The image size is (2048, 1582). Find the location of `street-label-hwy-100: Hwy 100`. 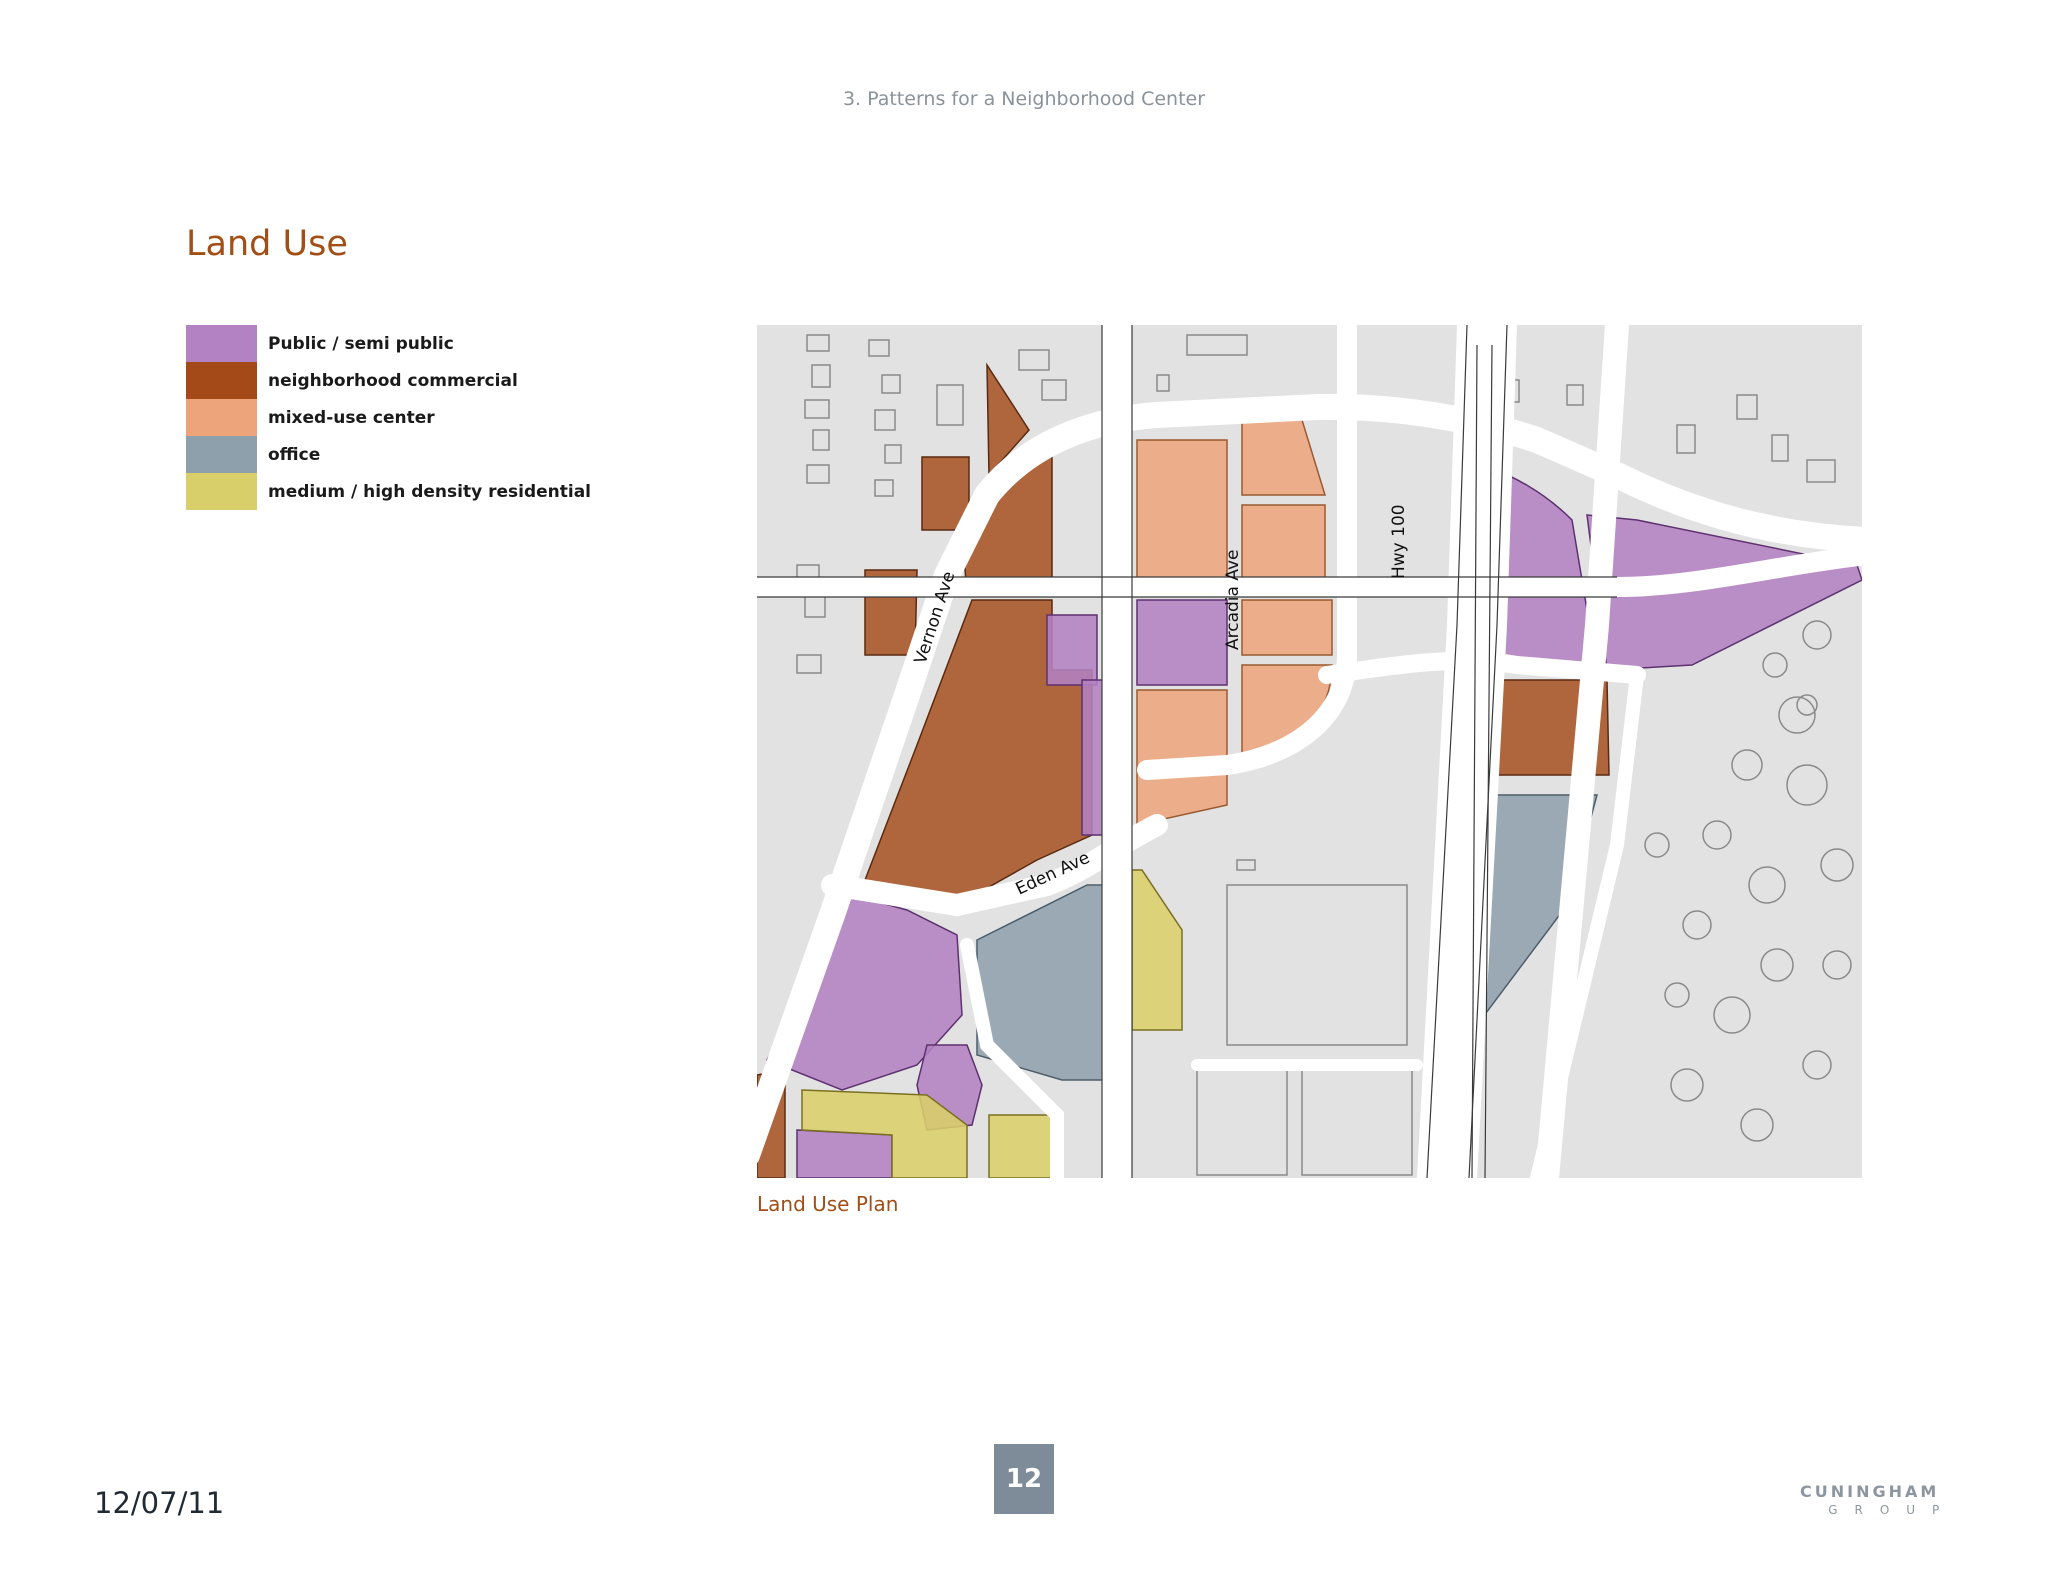

street-label-hwy-100: Hwy 100 is located at coordinates (1399, 541).